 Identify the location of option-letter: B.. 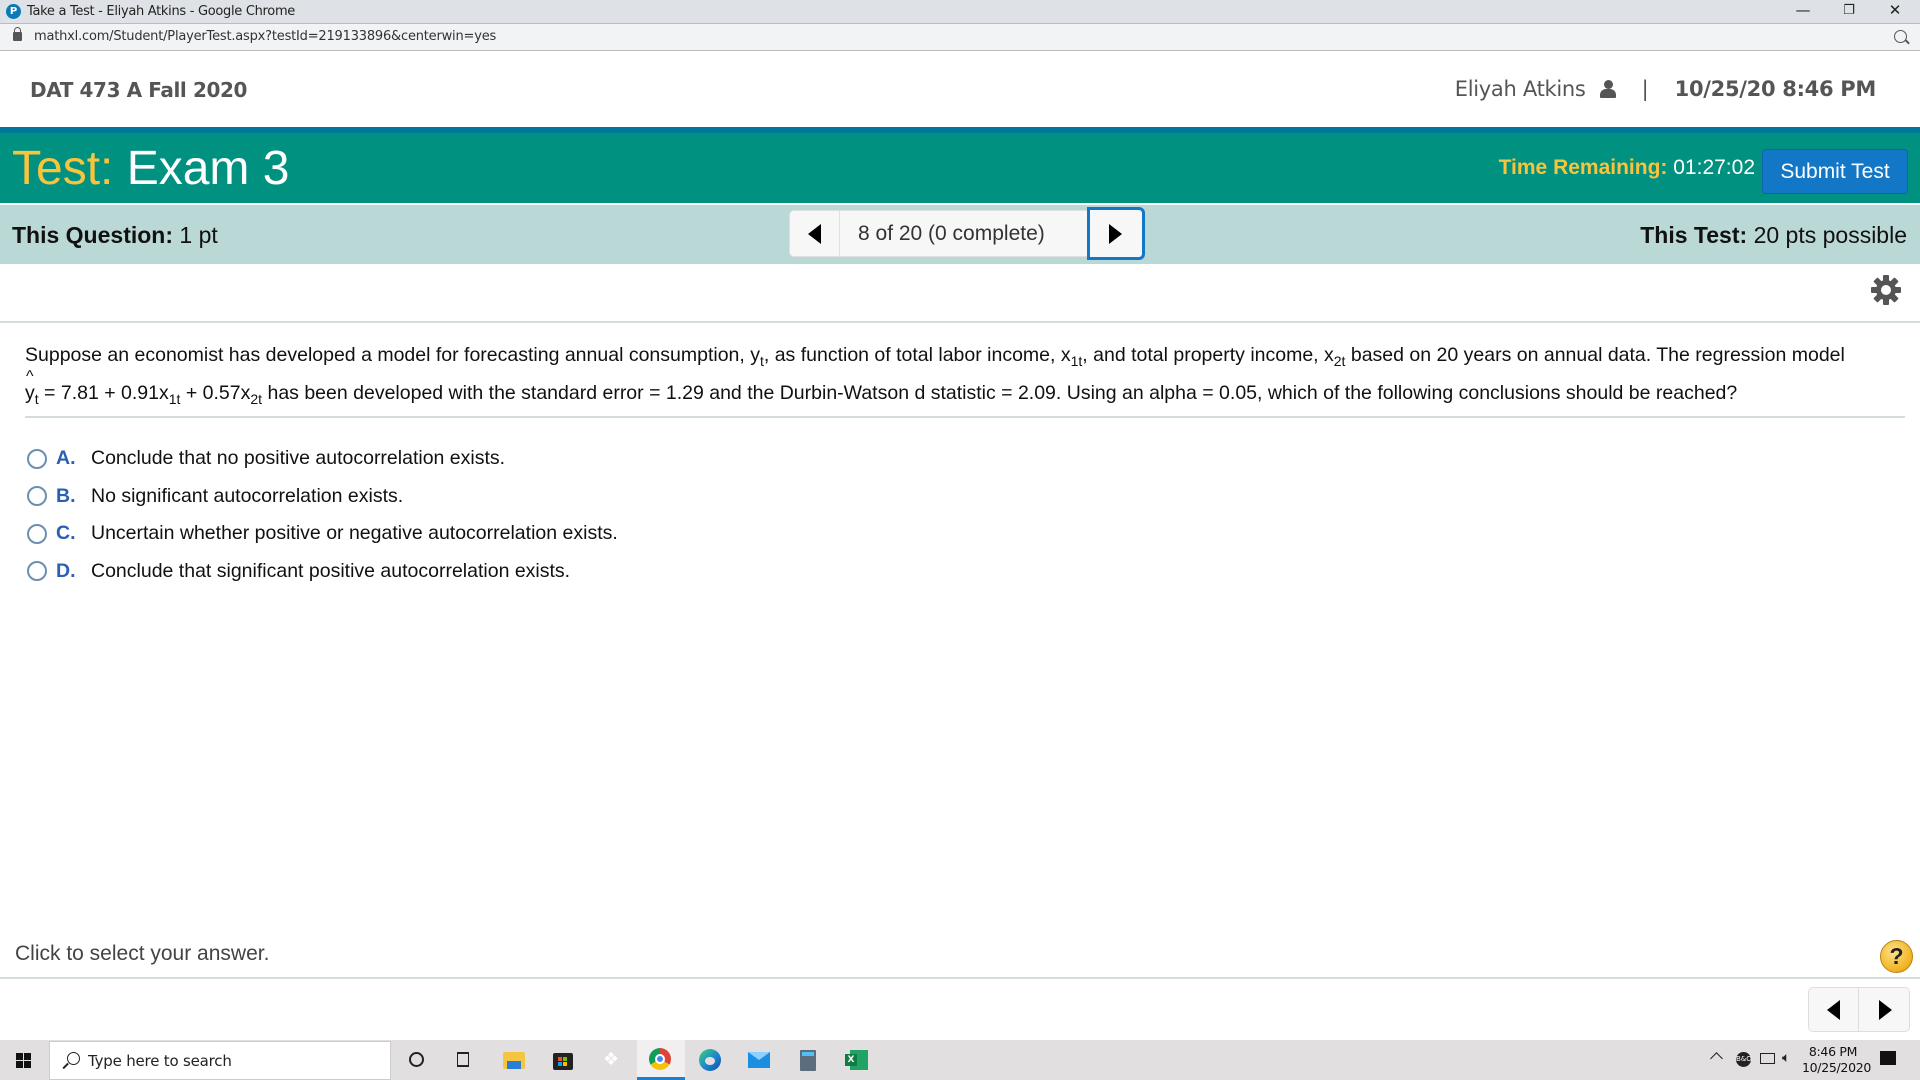
(66, 495).